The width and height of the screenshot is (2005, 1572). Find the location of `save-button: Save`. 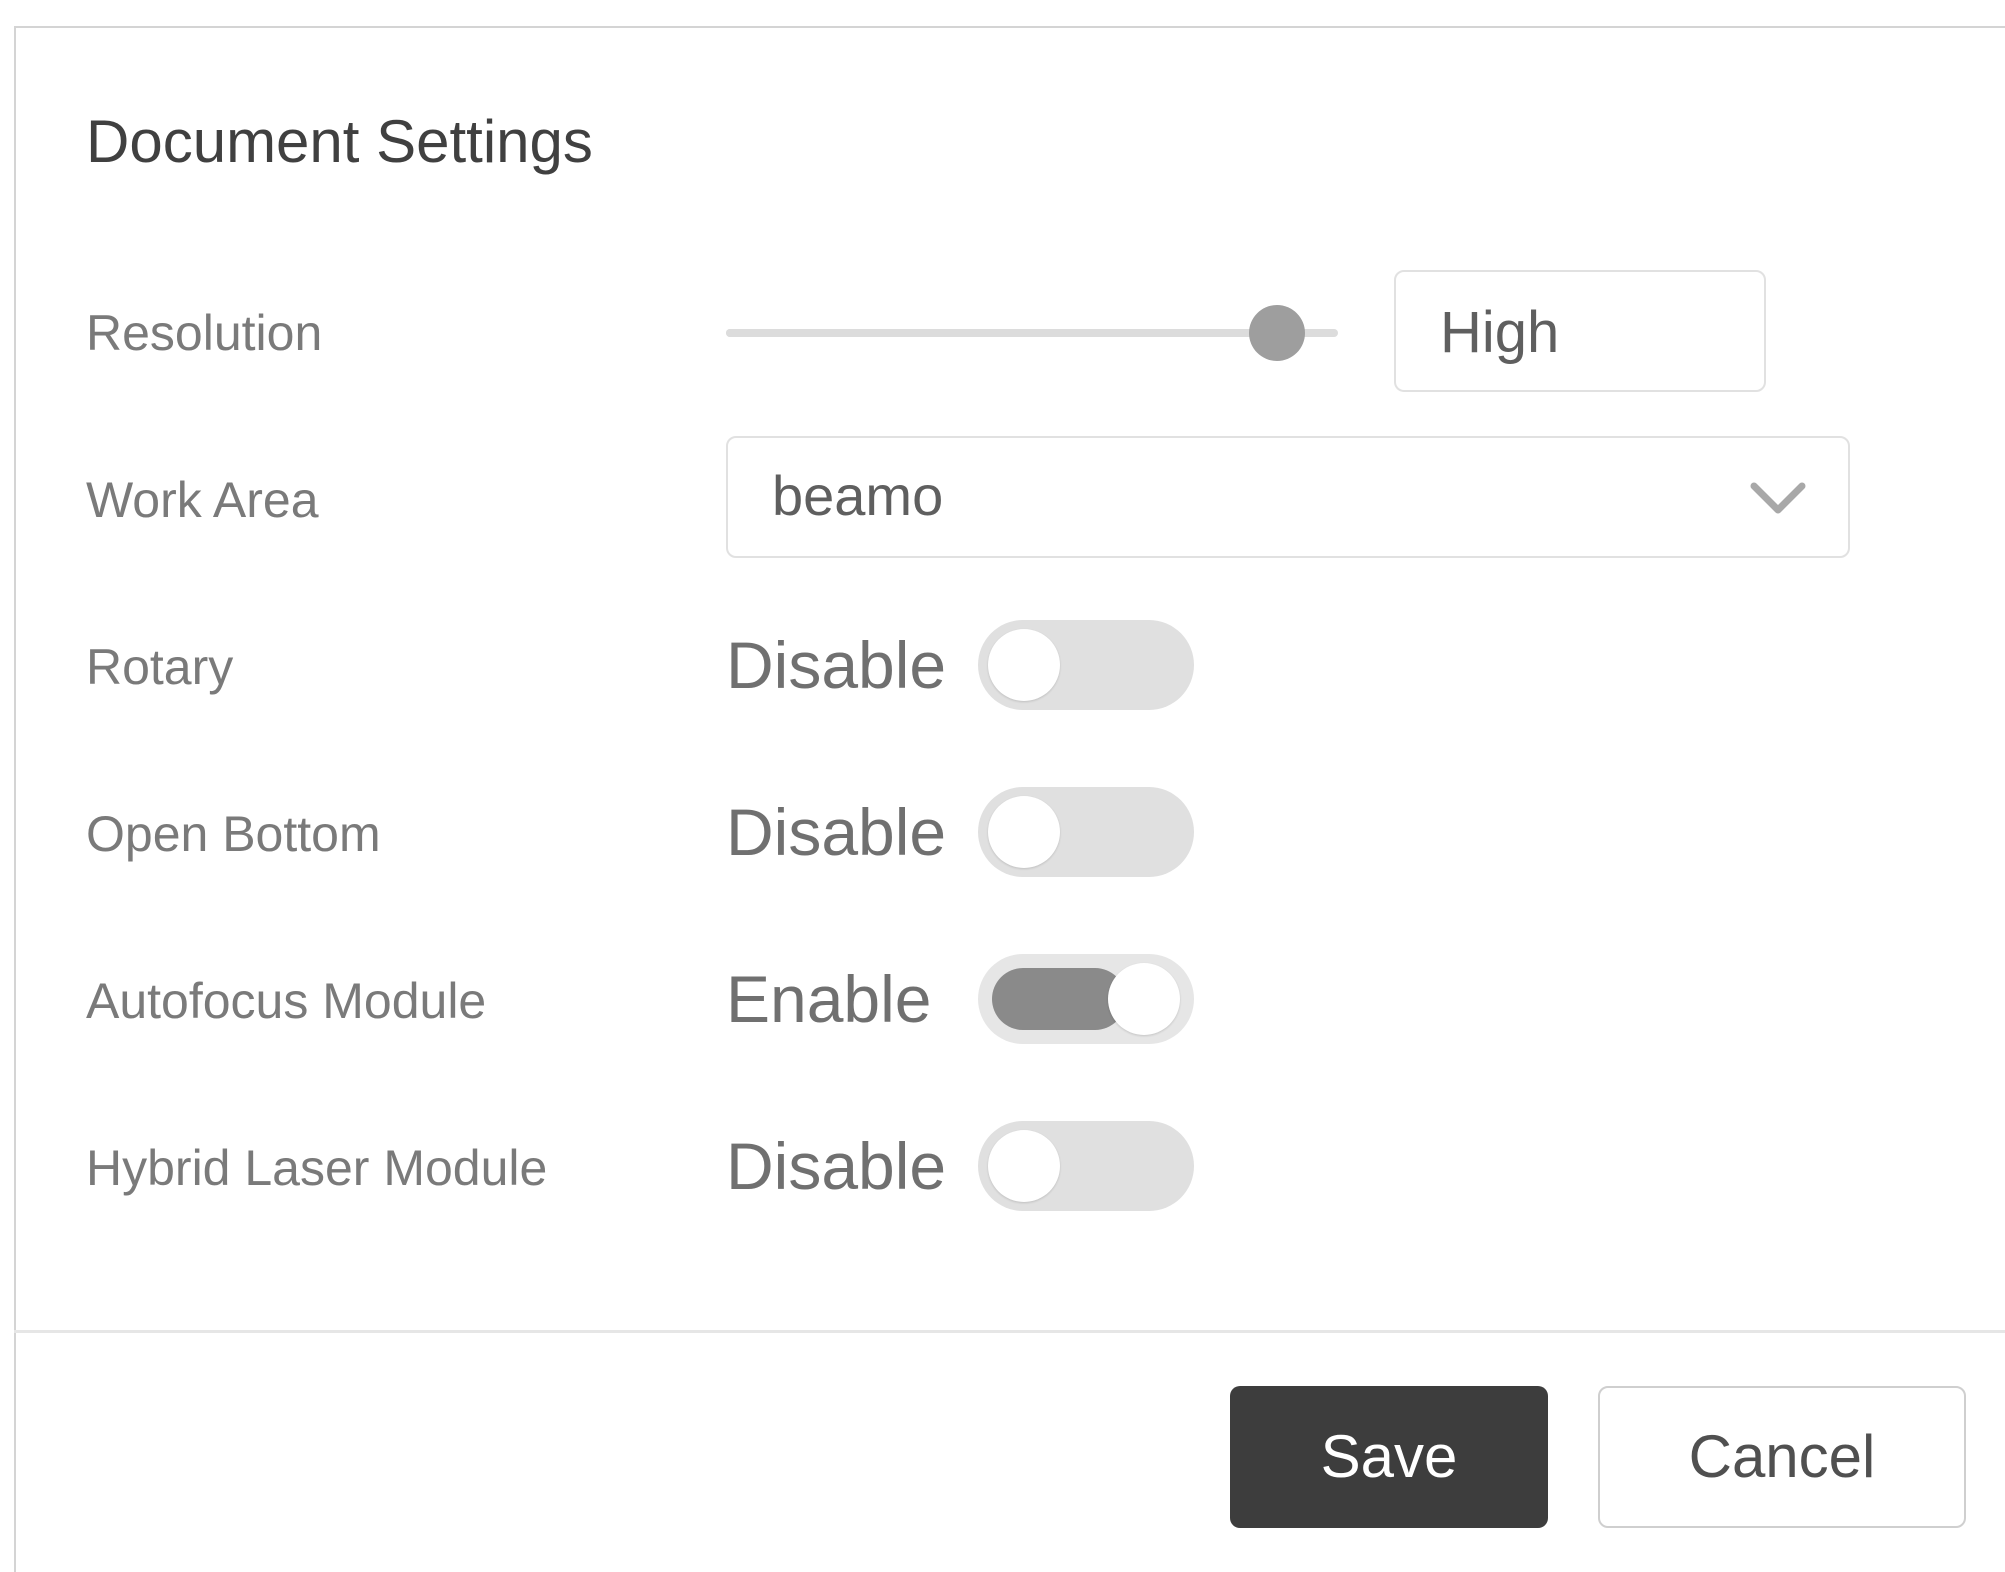

save-button: Save is located at coordinates (1389, 1457).